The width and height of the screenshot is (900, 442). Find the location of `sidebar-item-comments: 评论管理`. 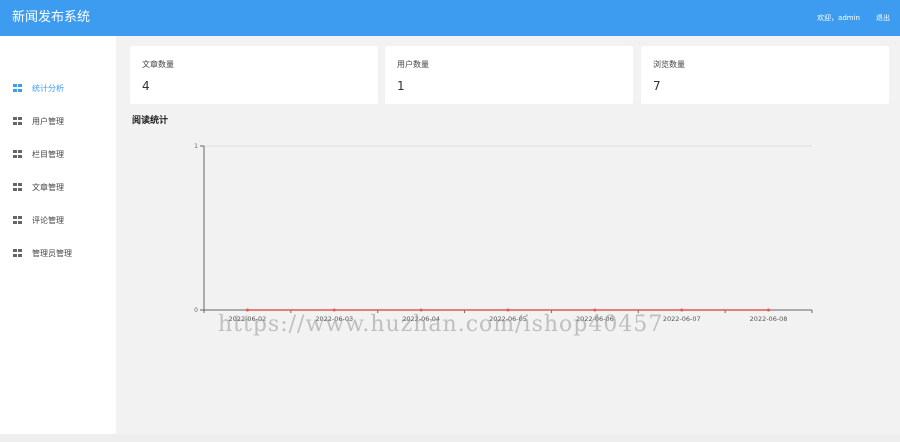

sidebar-item-comments: 评论管理 is located at coordinates (58, 220).